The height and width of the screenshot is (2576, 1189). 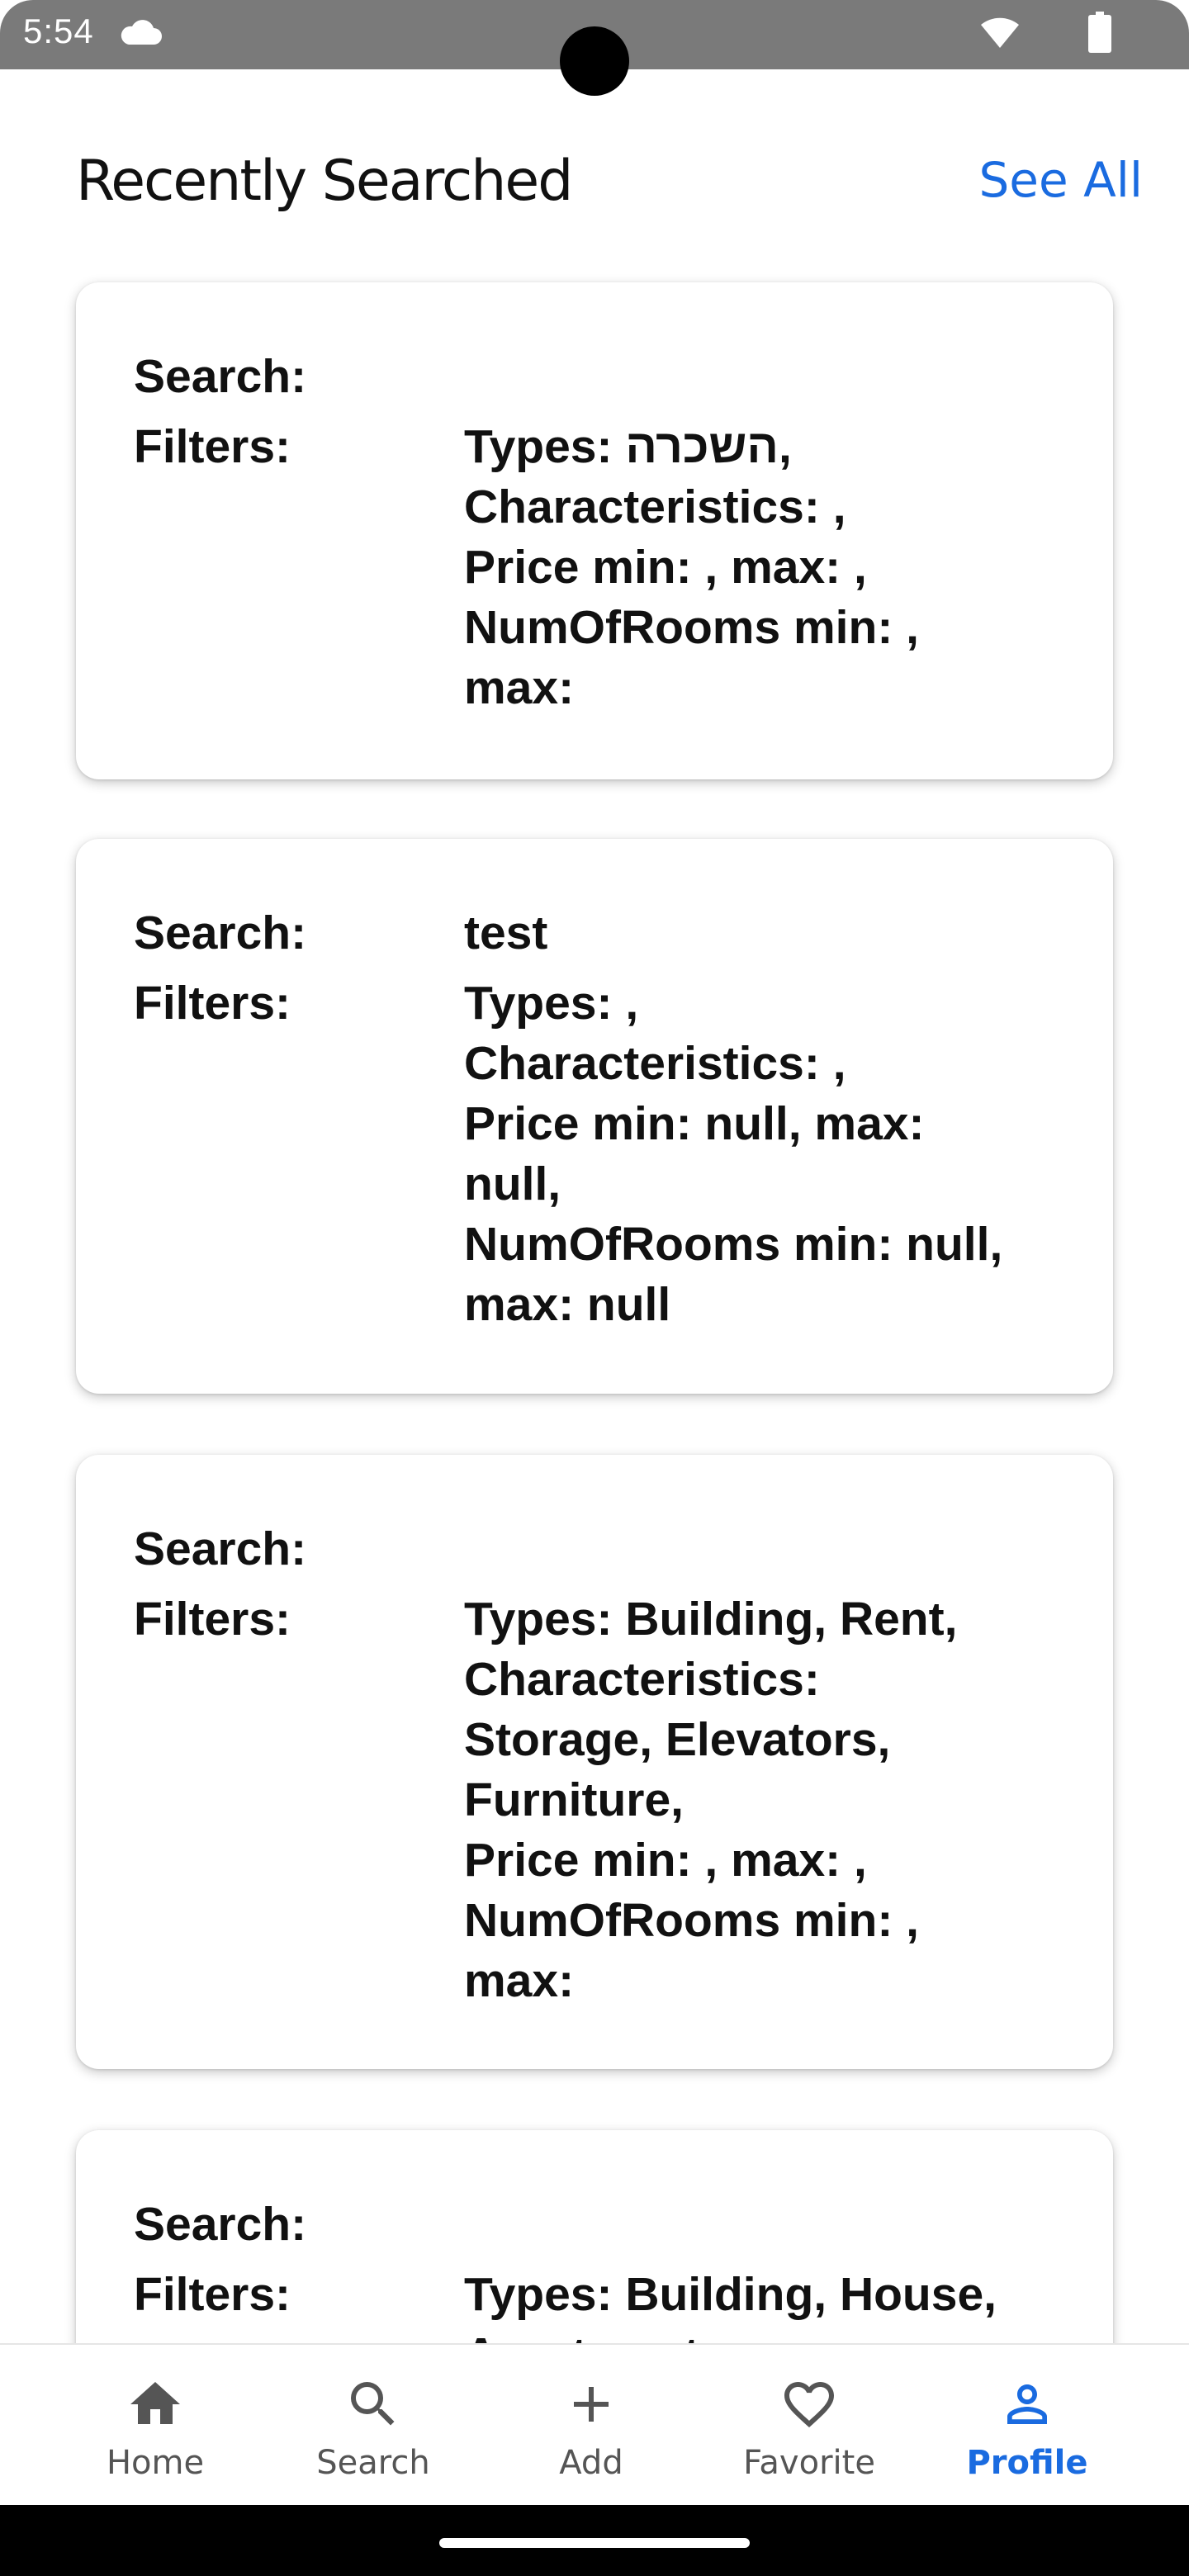 I want to click on system-navigation-bar, so click(x=594, y=2540).